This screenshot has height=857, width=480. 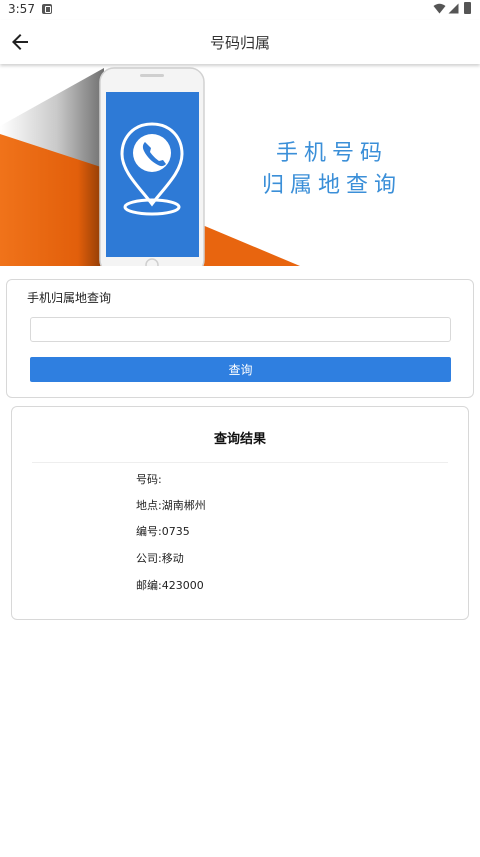 I want to click on query-card: 手机归属地查询 查询, so click(x=240, y=338).